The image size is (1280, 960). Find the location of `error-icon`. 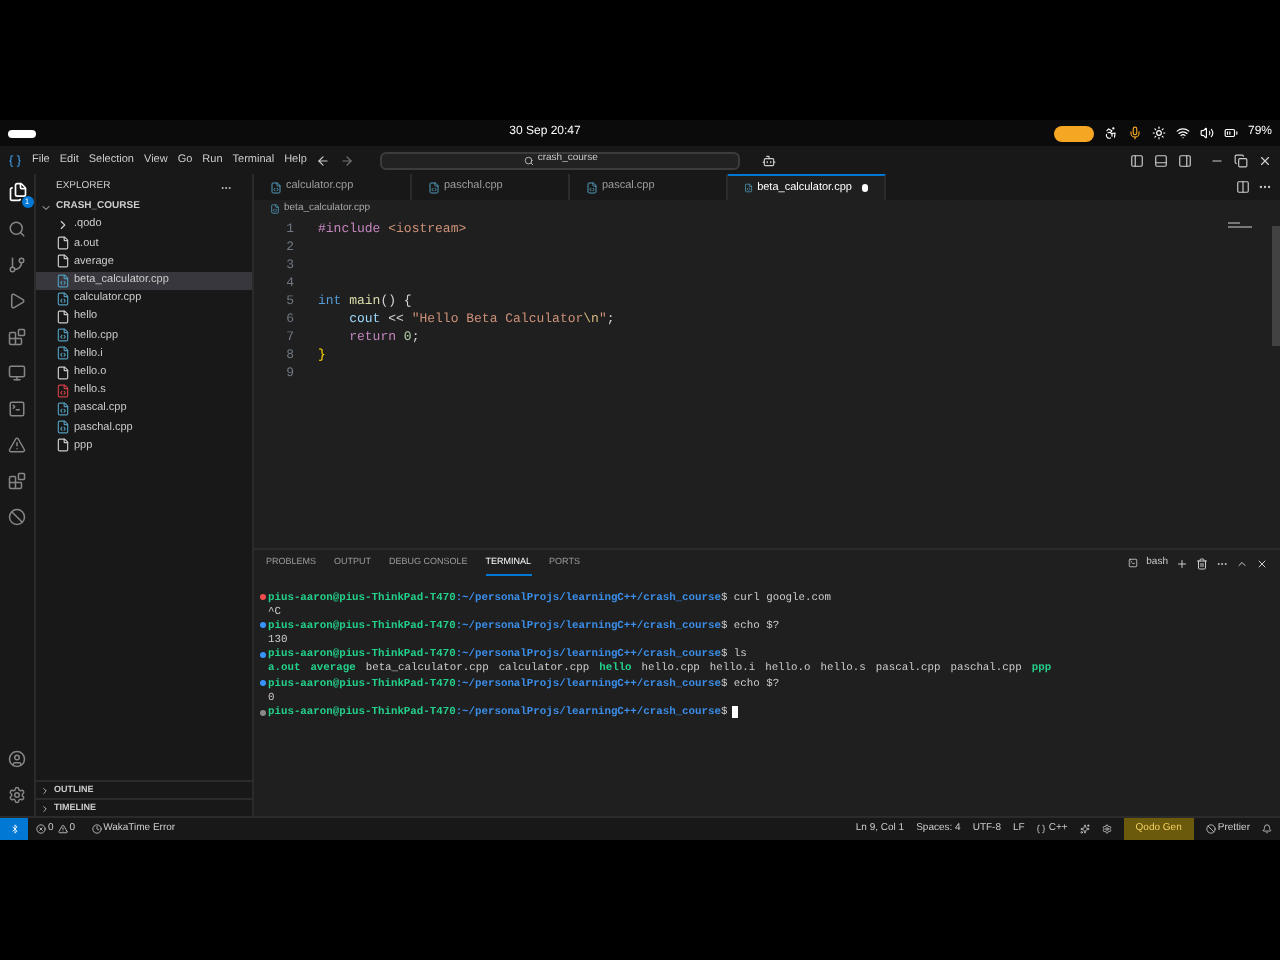

error-icon is located at coordinates (41, 829).